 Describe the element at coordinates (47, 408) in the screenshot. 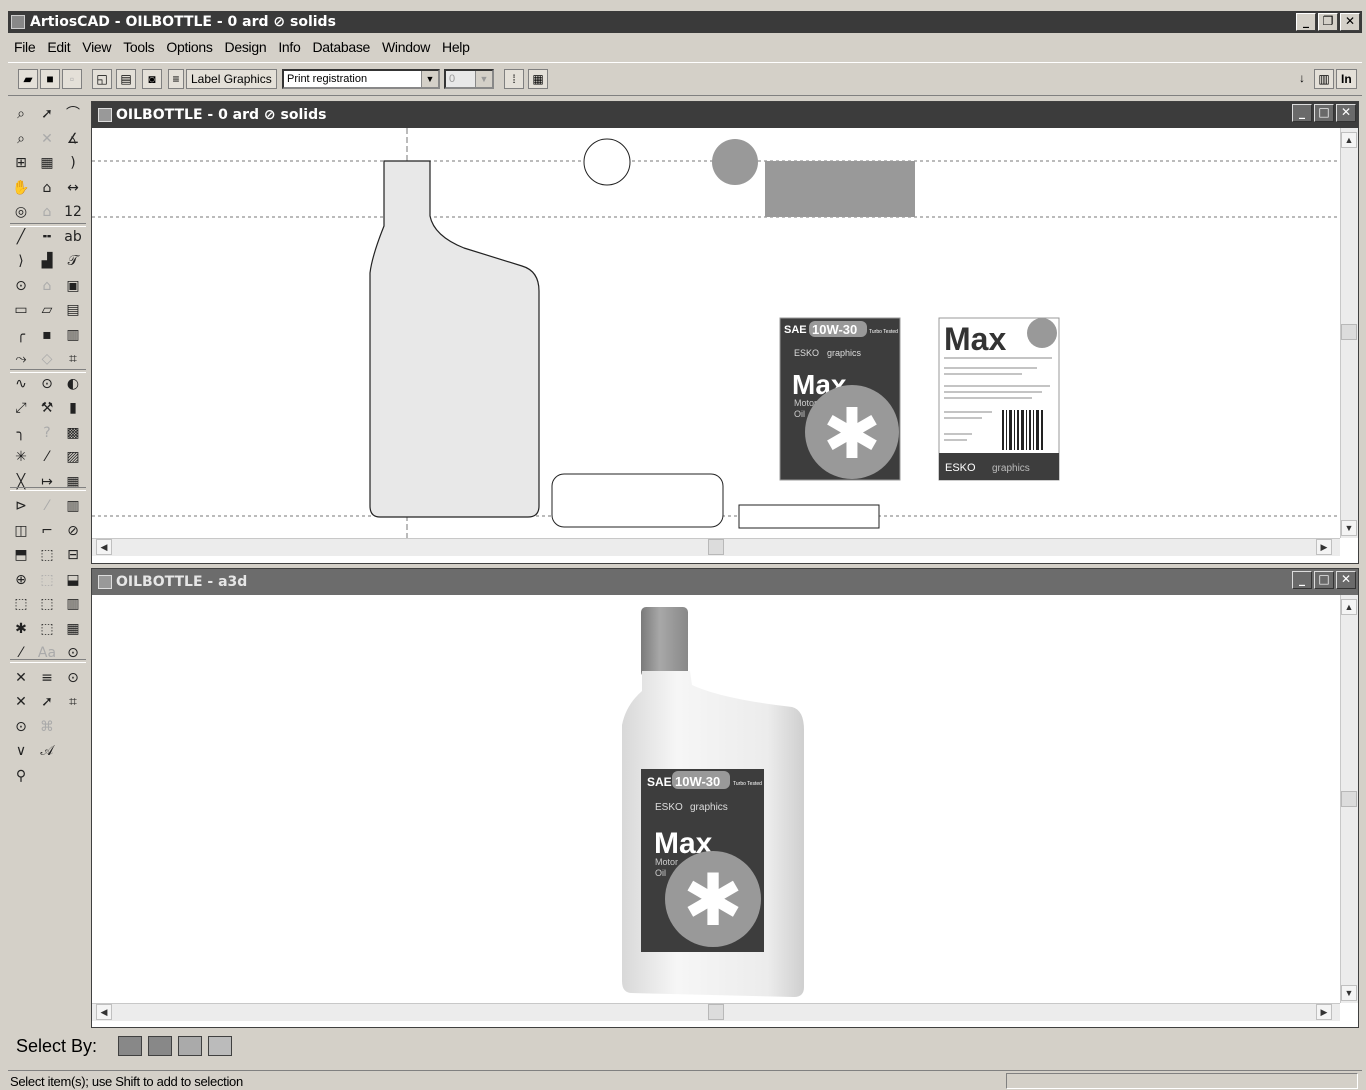

I see `grid-icon: ⚒` at that location.